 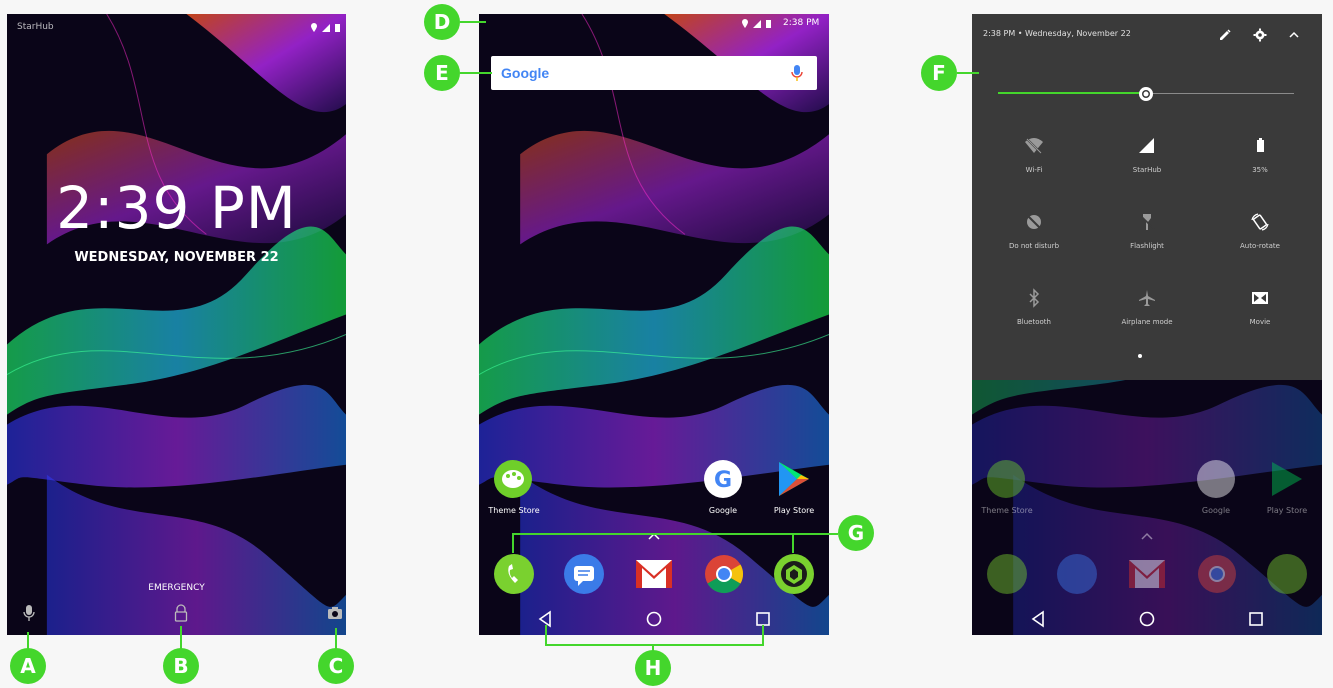 What do you see at coordinates (1259, 246) in the screenshot?
I see `tile-autorotate-label: Auto-rotate` at bounding box center [1259, 246].